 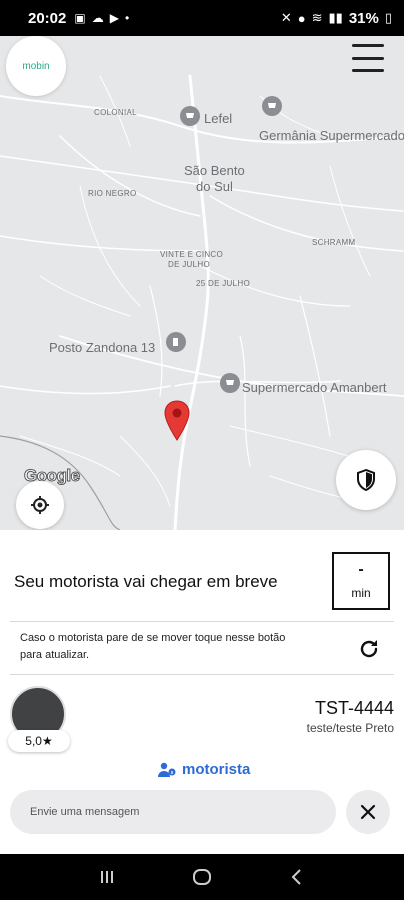 I want to click on gas-station-icon, so click(x=175, y=342).